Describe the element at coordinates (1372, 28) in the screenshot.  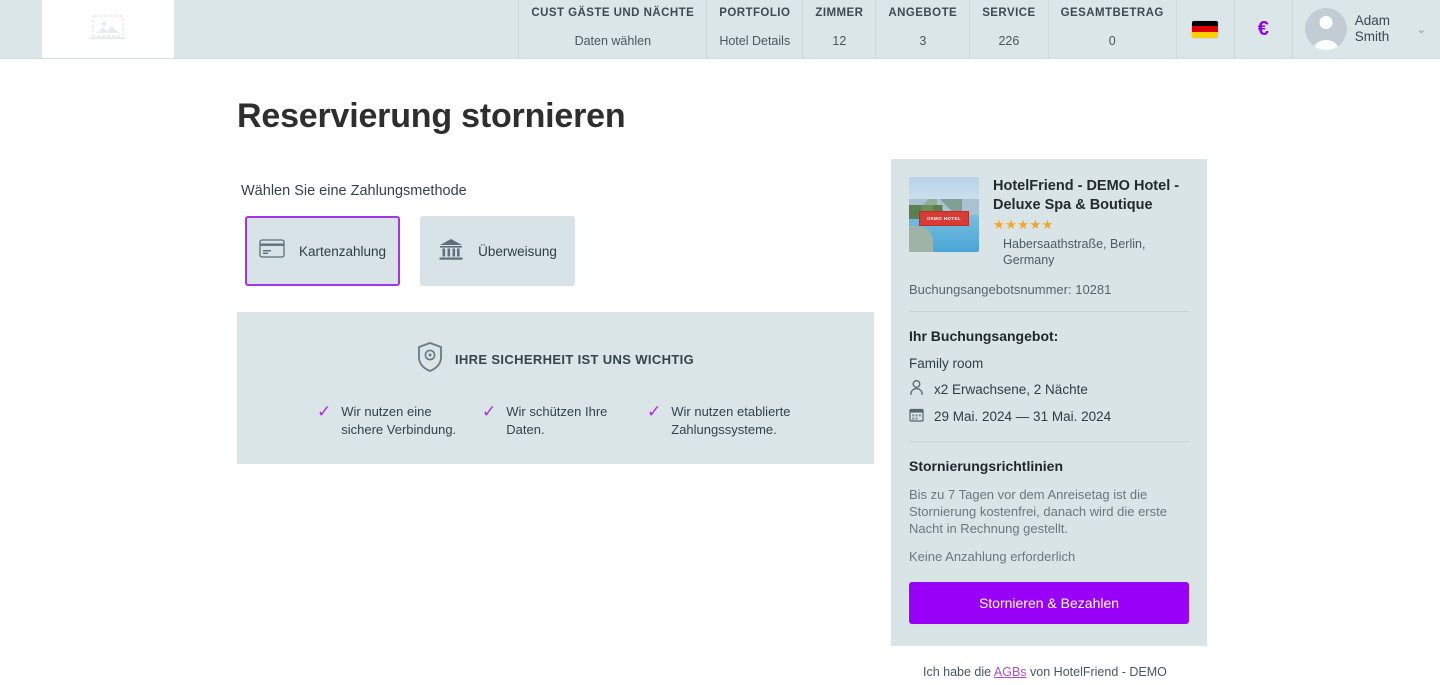
I see `user-name: Adam Smith` at that location.